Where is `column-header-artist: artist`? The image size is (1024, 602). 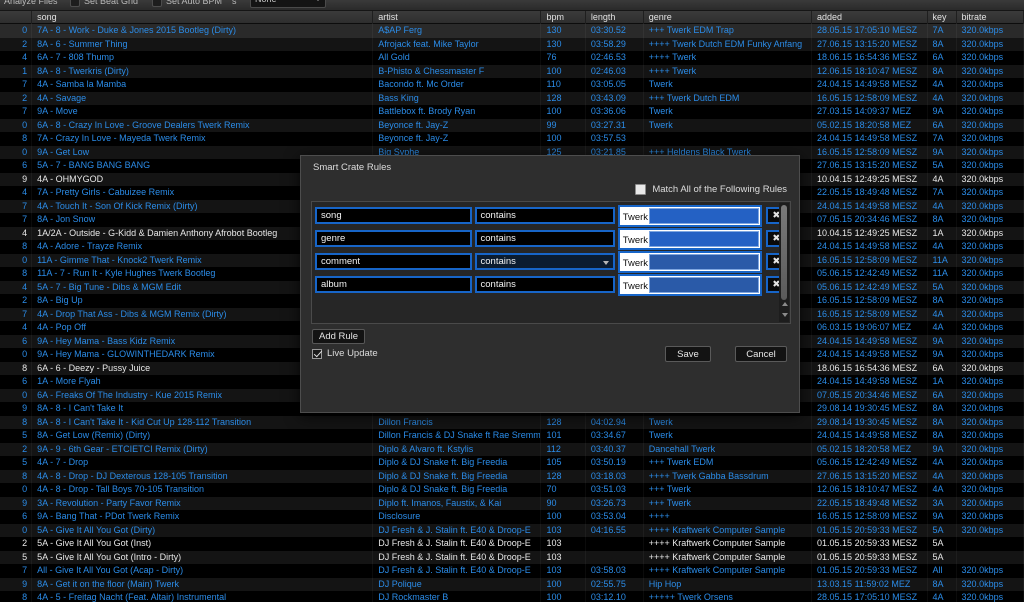
column-header-artist: artist is located at coordinates (457, 17).